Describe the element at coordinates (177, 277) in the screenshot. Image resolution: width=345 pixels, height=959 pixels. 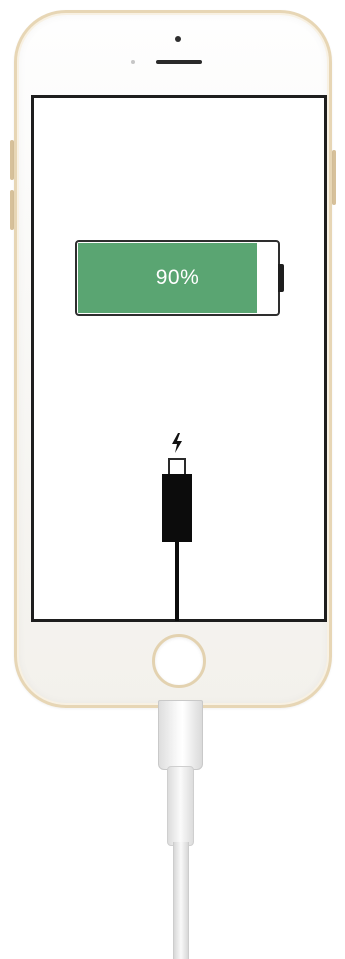
I see `battery-percentage: 90%` at that location.